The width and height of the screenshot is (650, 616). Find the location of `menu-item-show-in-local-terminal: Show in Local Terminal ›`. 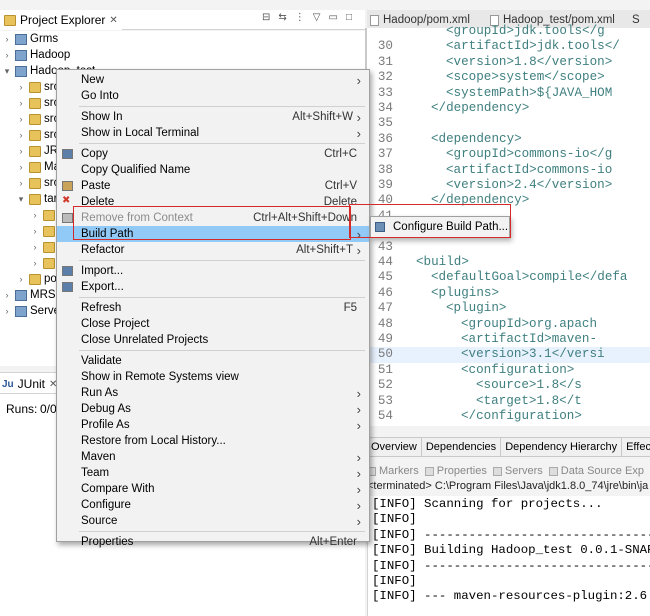

menu-item-show-in-local-terminal: Show in Local Terminal › is located at coordinates (213, 133).